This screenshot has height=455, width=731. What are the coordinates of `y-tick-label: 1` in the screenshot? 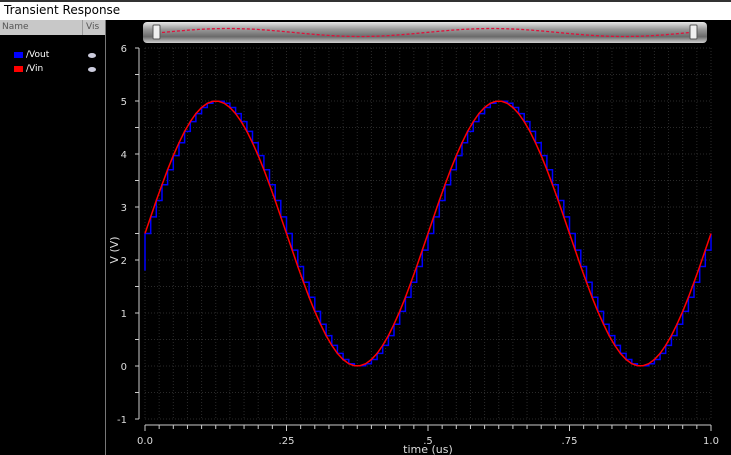 It's located at (124, 314).